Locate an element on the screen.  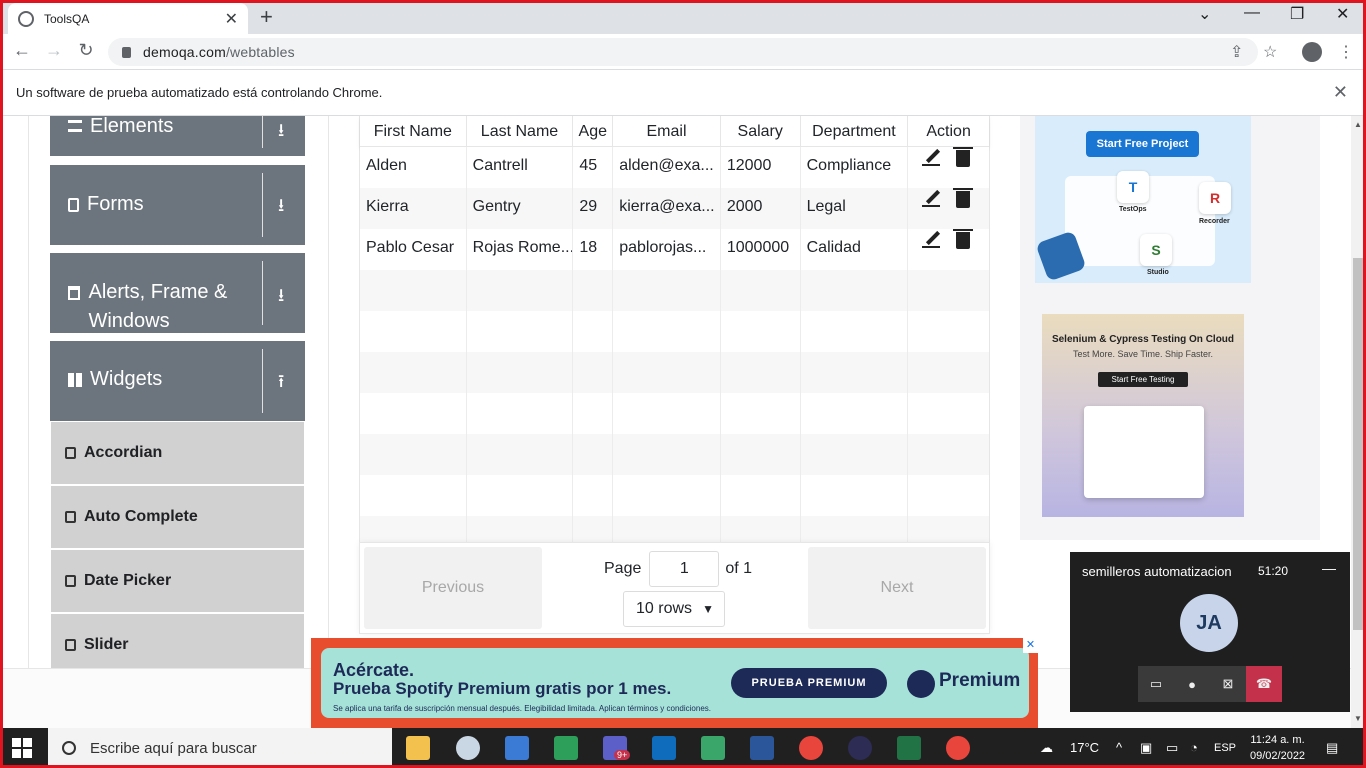
eclipse-icon is located at coordinates (860, 748).